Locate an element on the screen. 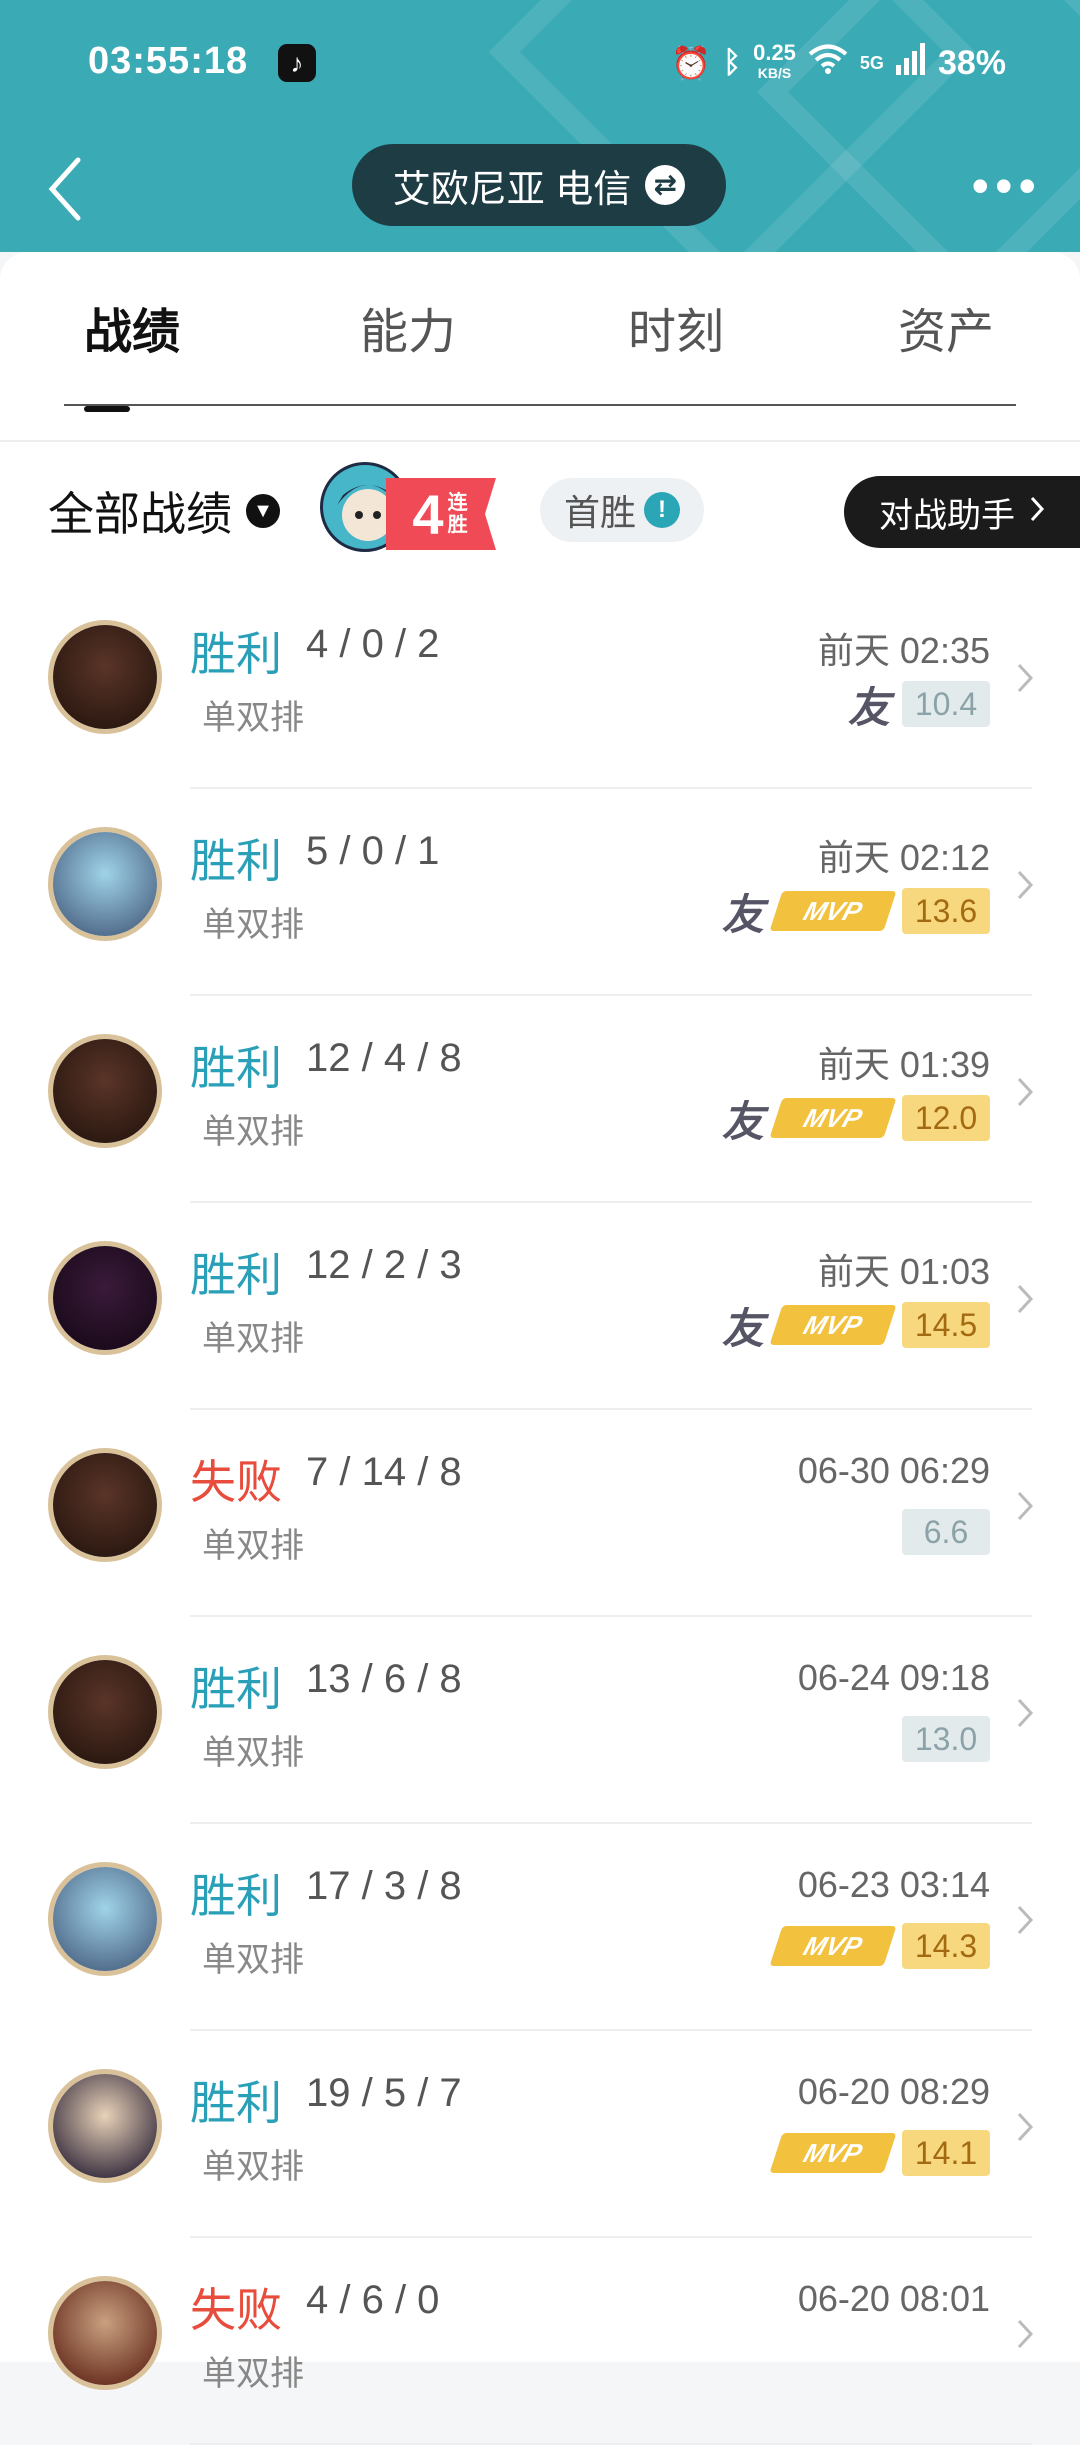 This screenshot has width=1080, height=2445. battle-assistant-button: 对战助手 is located at coordinates (962, 512).